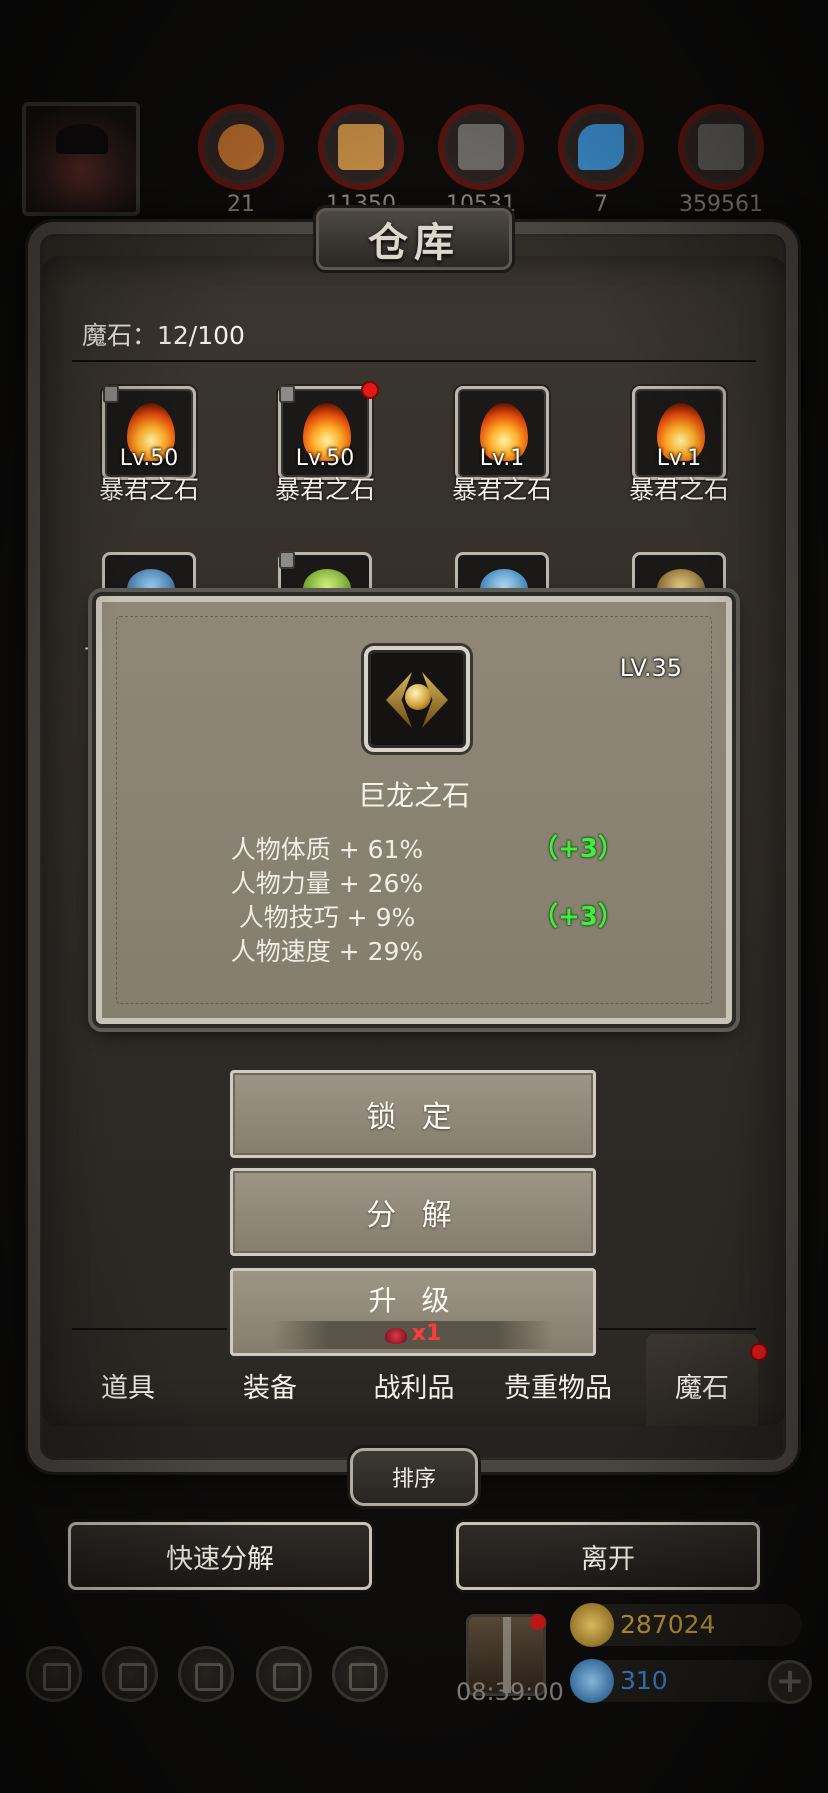 The height and width of the screenshot is (1793, 828). Describe the element at coordinates (414, 243) in the screenshot. I see `page-title: 仓库` at that location.